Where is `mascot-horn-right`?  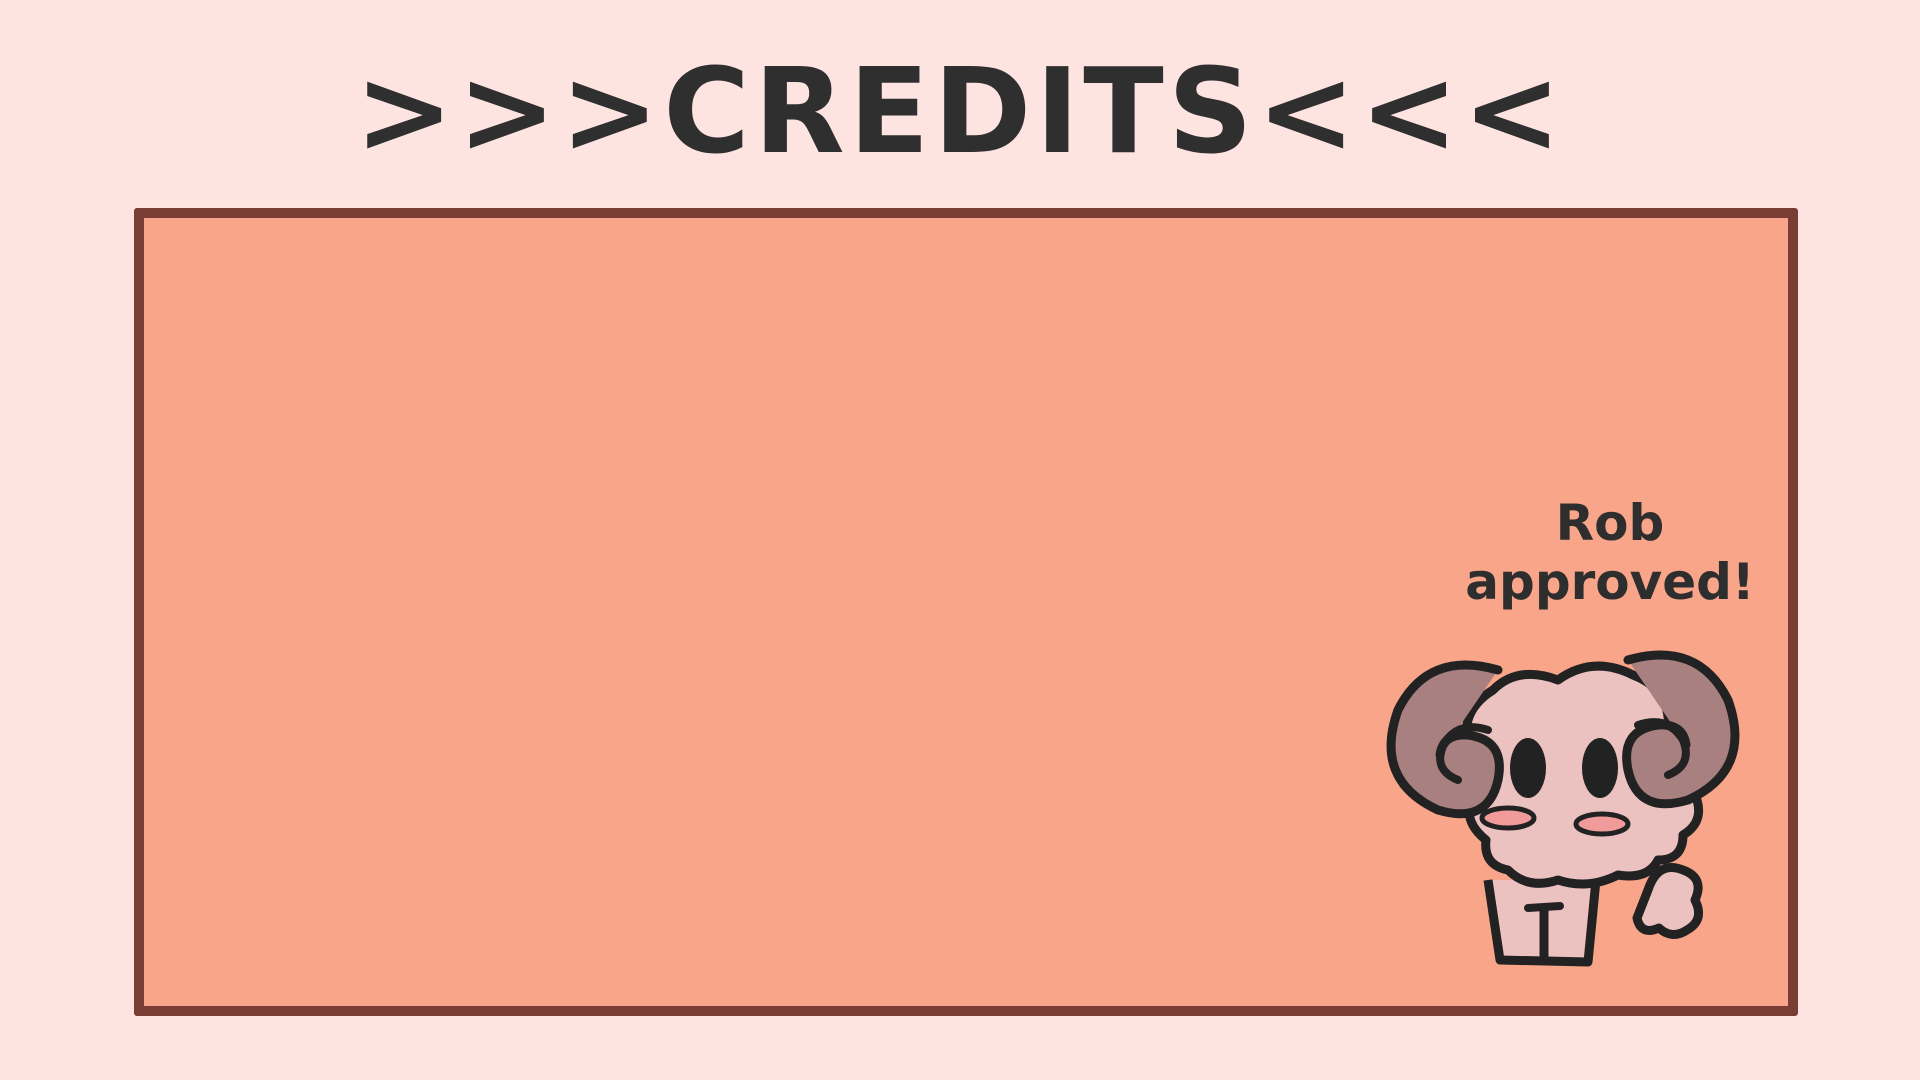
mascot-horn-right is located at coordinates (1681, 729).